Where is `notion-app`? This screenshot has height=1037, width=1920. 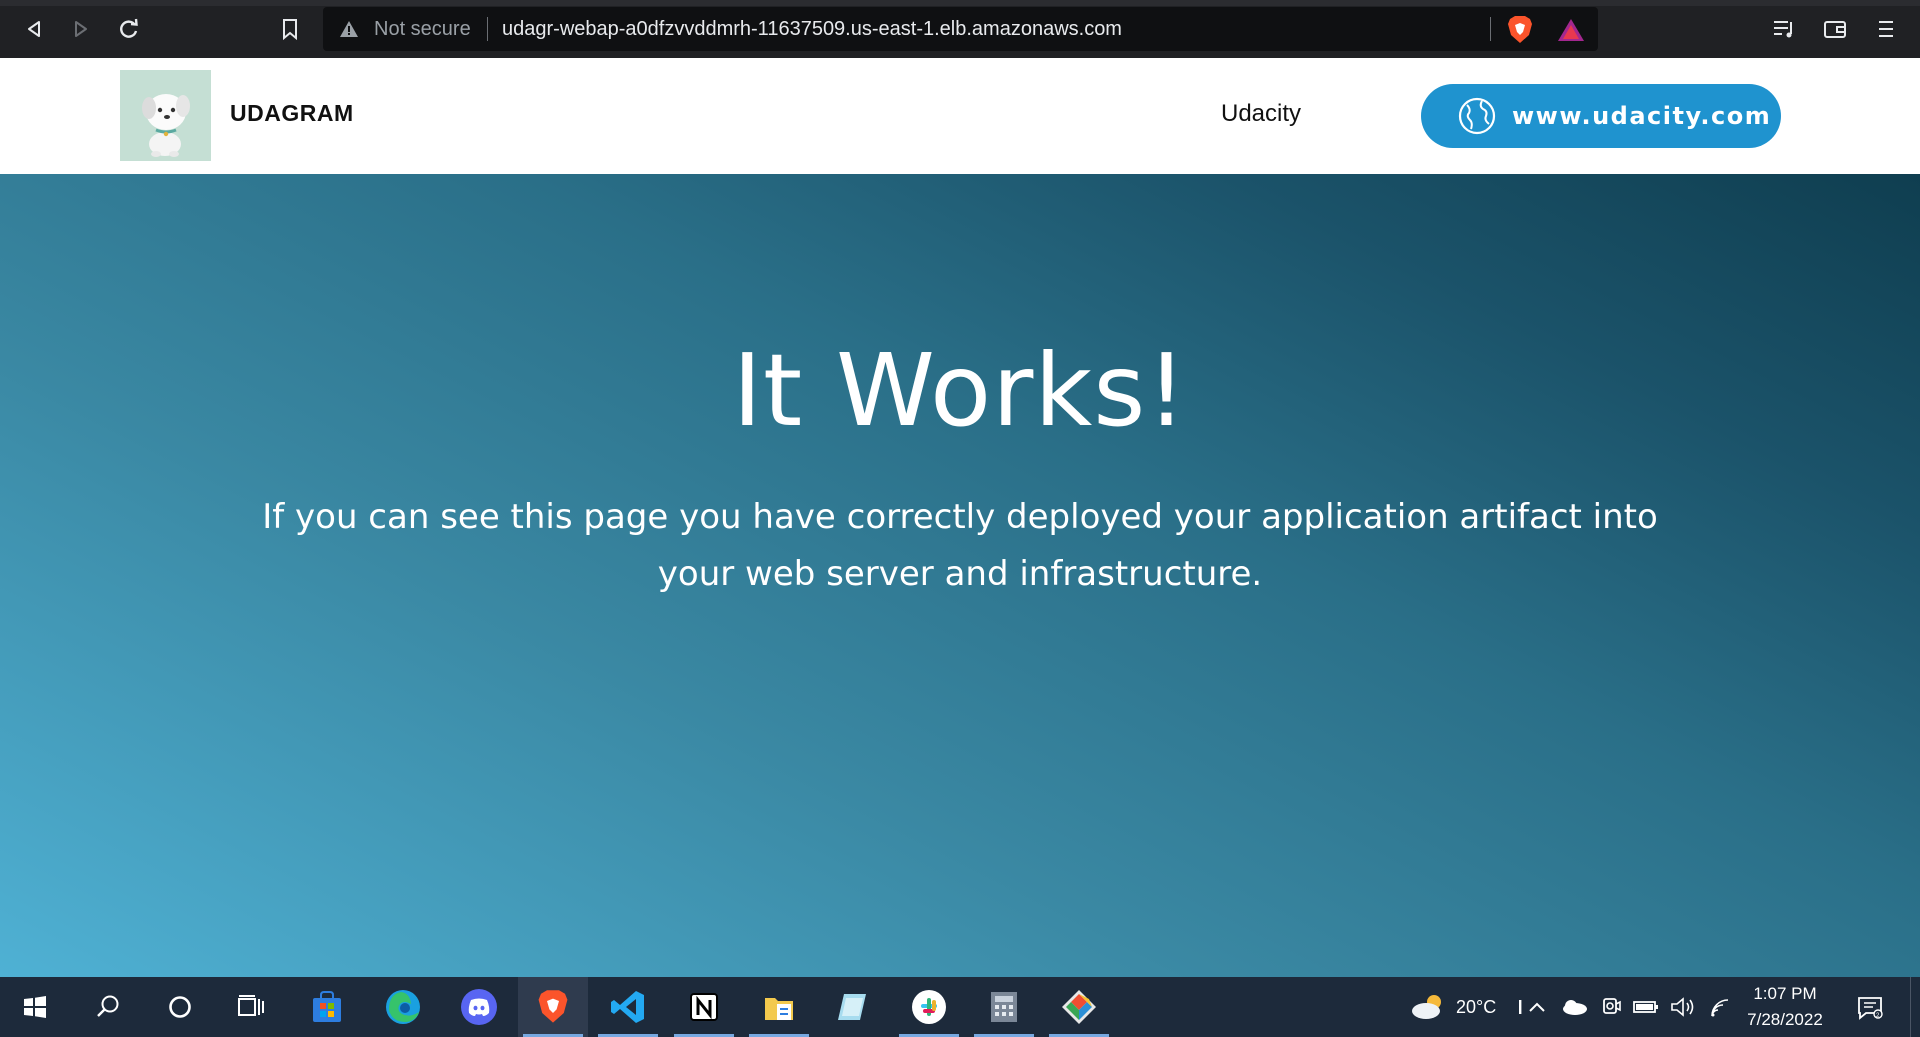 notion-app is located at coordinates (704, 1007).